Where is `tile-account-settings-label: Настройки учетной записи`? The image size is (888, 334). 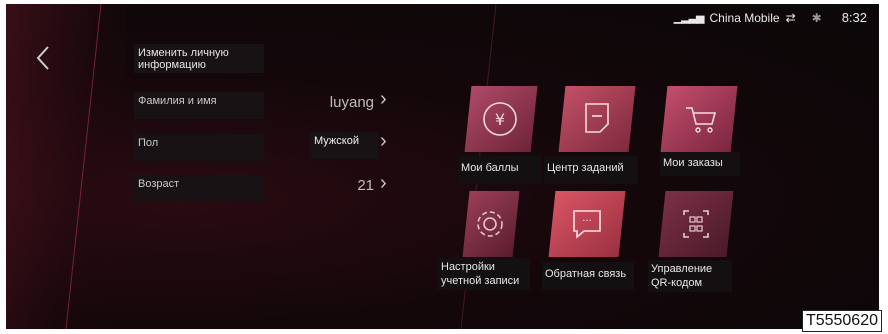
tile-account-settings-label: Настройки учетной записи is located at coordinates (484, 274).